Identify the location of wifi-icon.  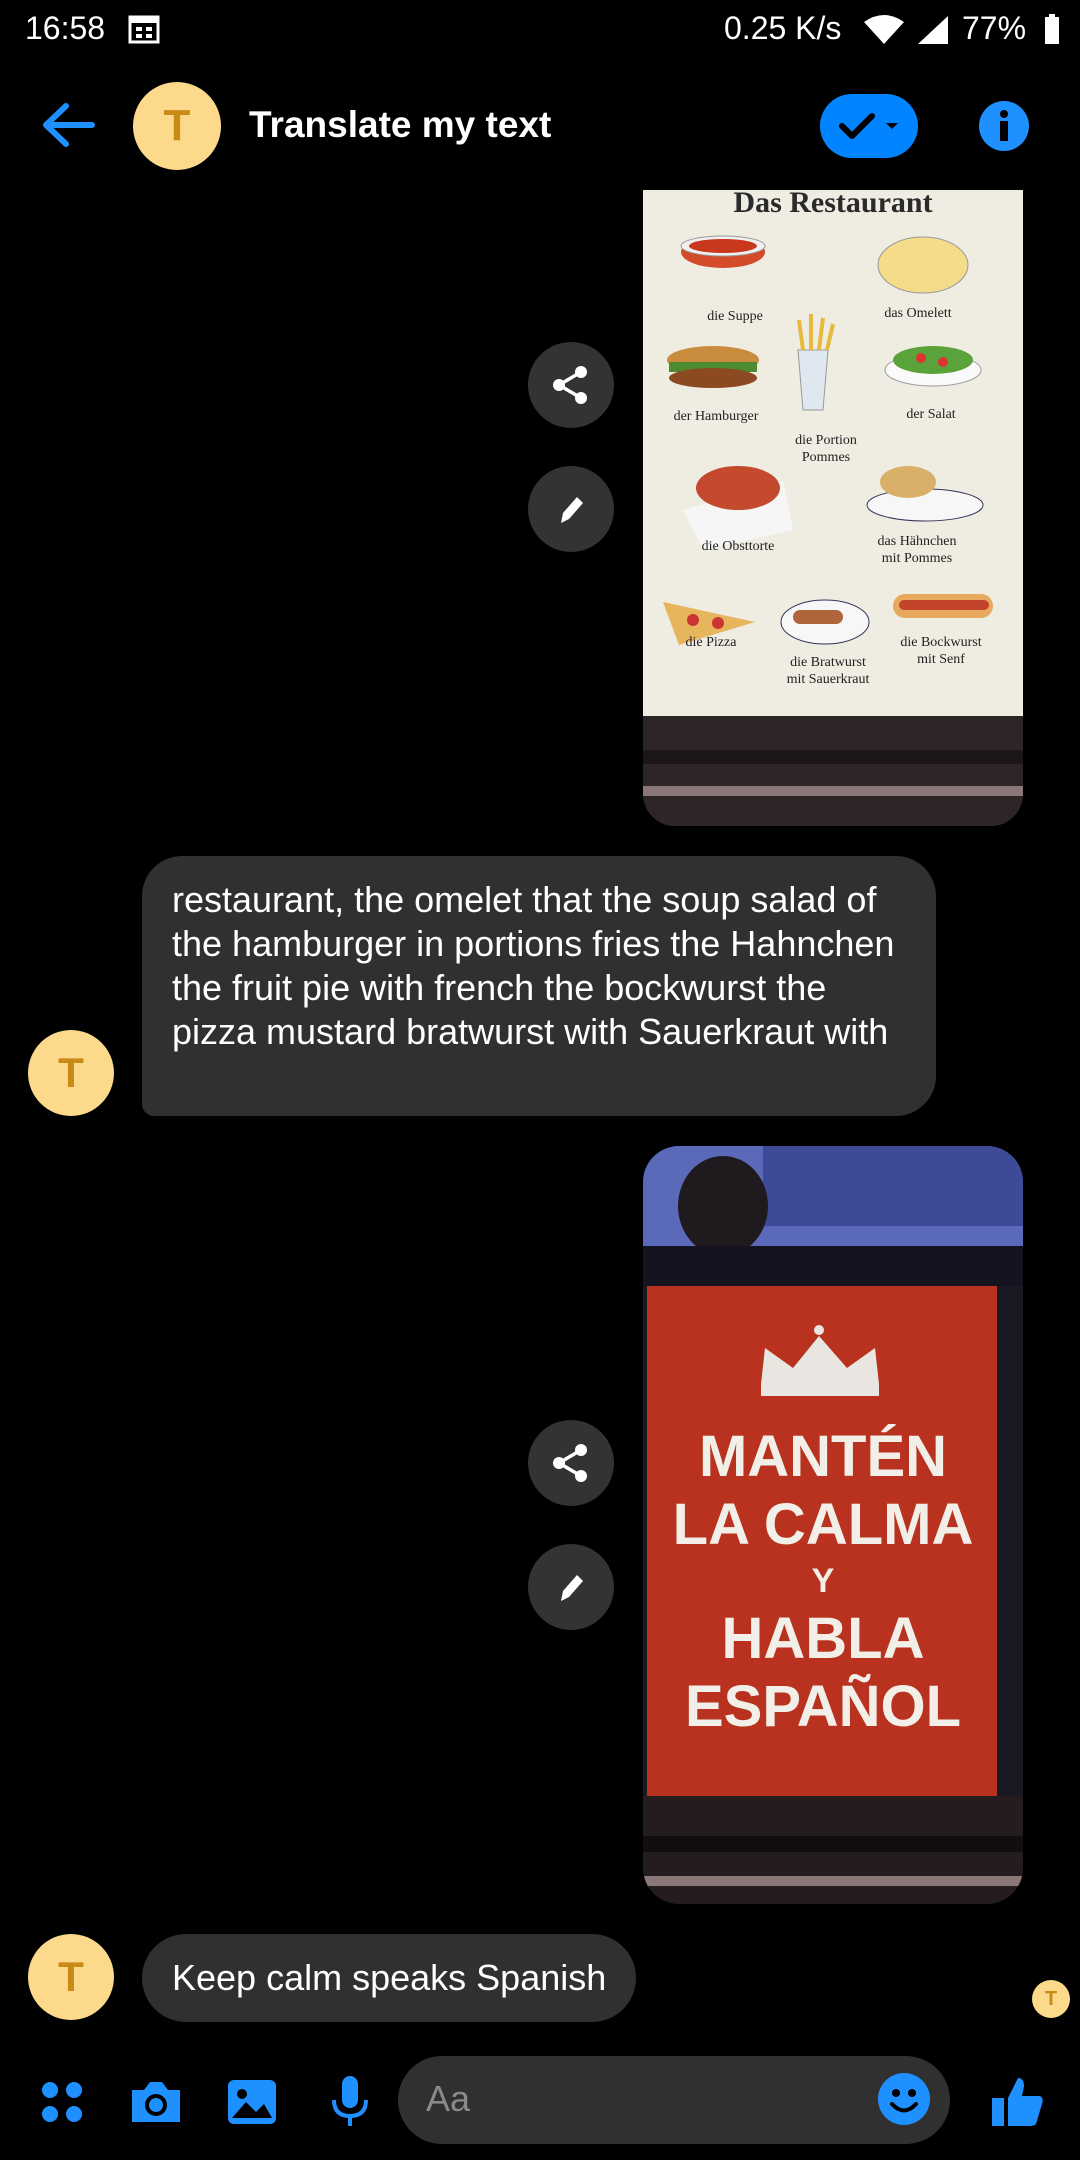
(884, 29).